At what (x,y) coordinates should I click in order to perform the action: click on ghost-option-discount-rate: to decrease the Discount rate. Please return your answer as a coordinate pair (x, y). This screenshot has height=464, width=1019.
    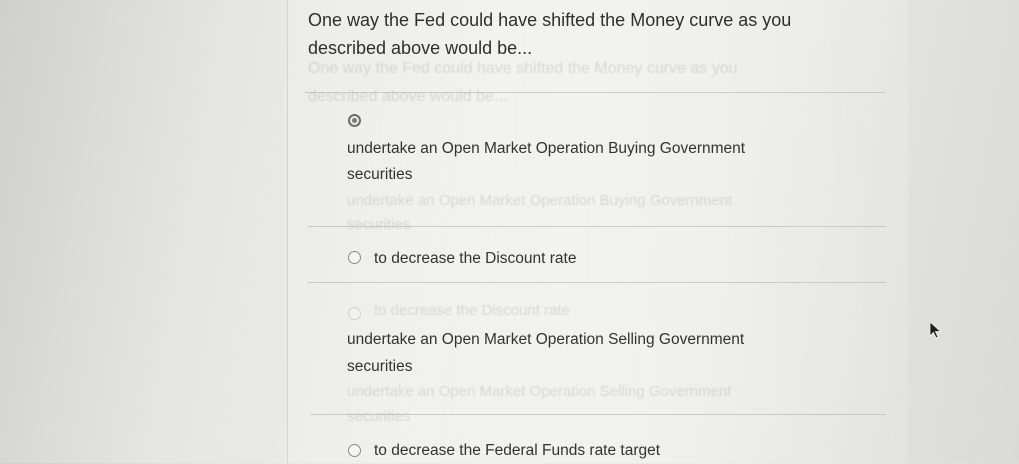
    Looking at the image, I should click on (472, 310).